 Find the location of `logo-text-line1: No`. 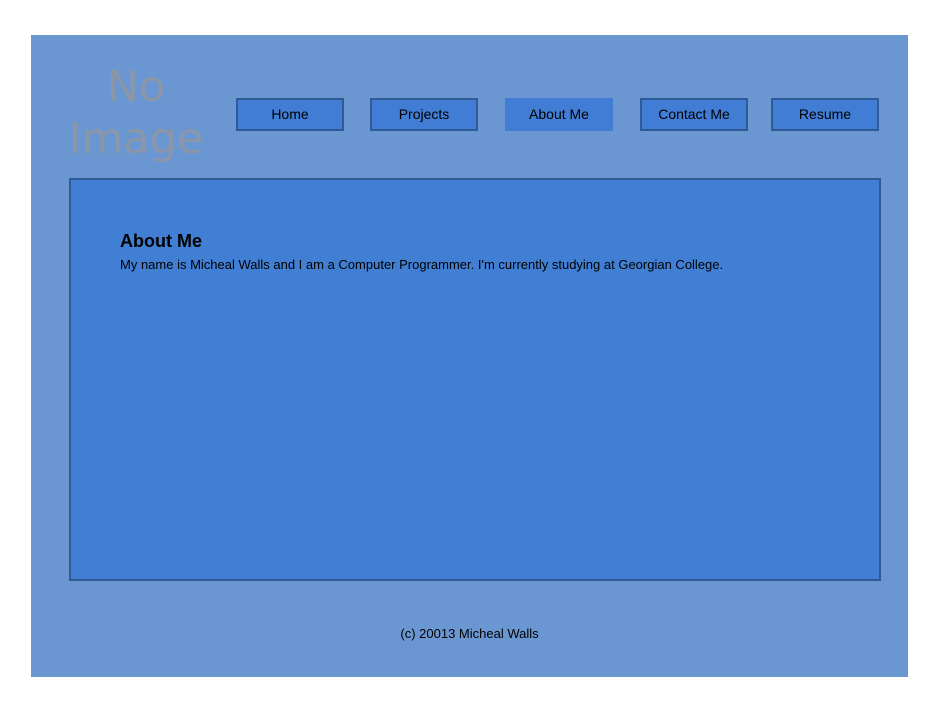

logo-text-line1: No is located at coordinates (136, 87).